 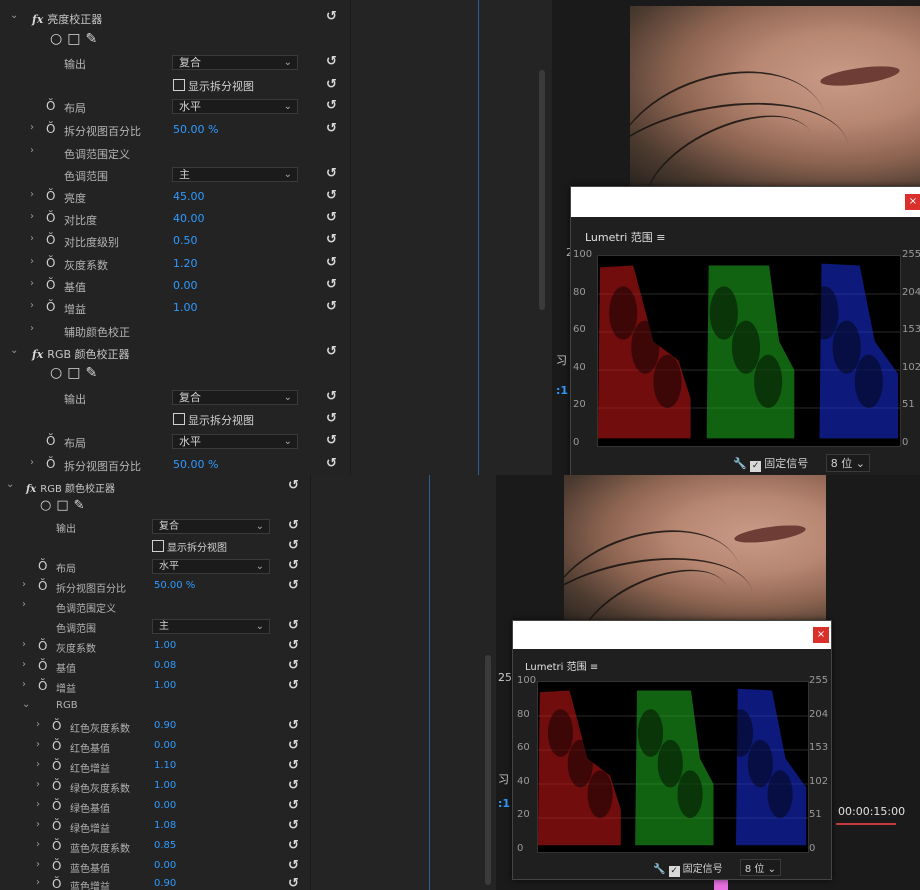 I want to click on rgb-group-row: ⌄ RGB, so click(x=155, y=707).